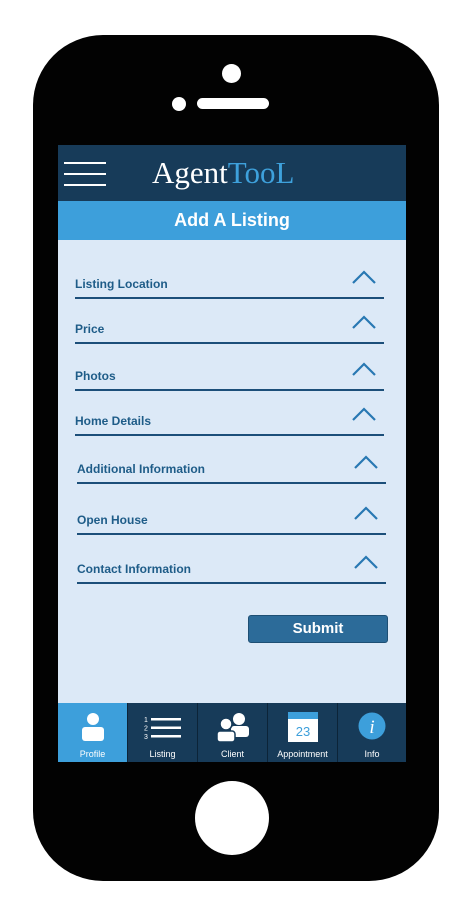  I want to click on home-button, so click(232, 818).